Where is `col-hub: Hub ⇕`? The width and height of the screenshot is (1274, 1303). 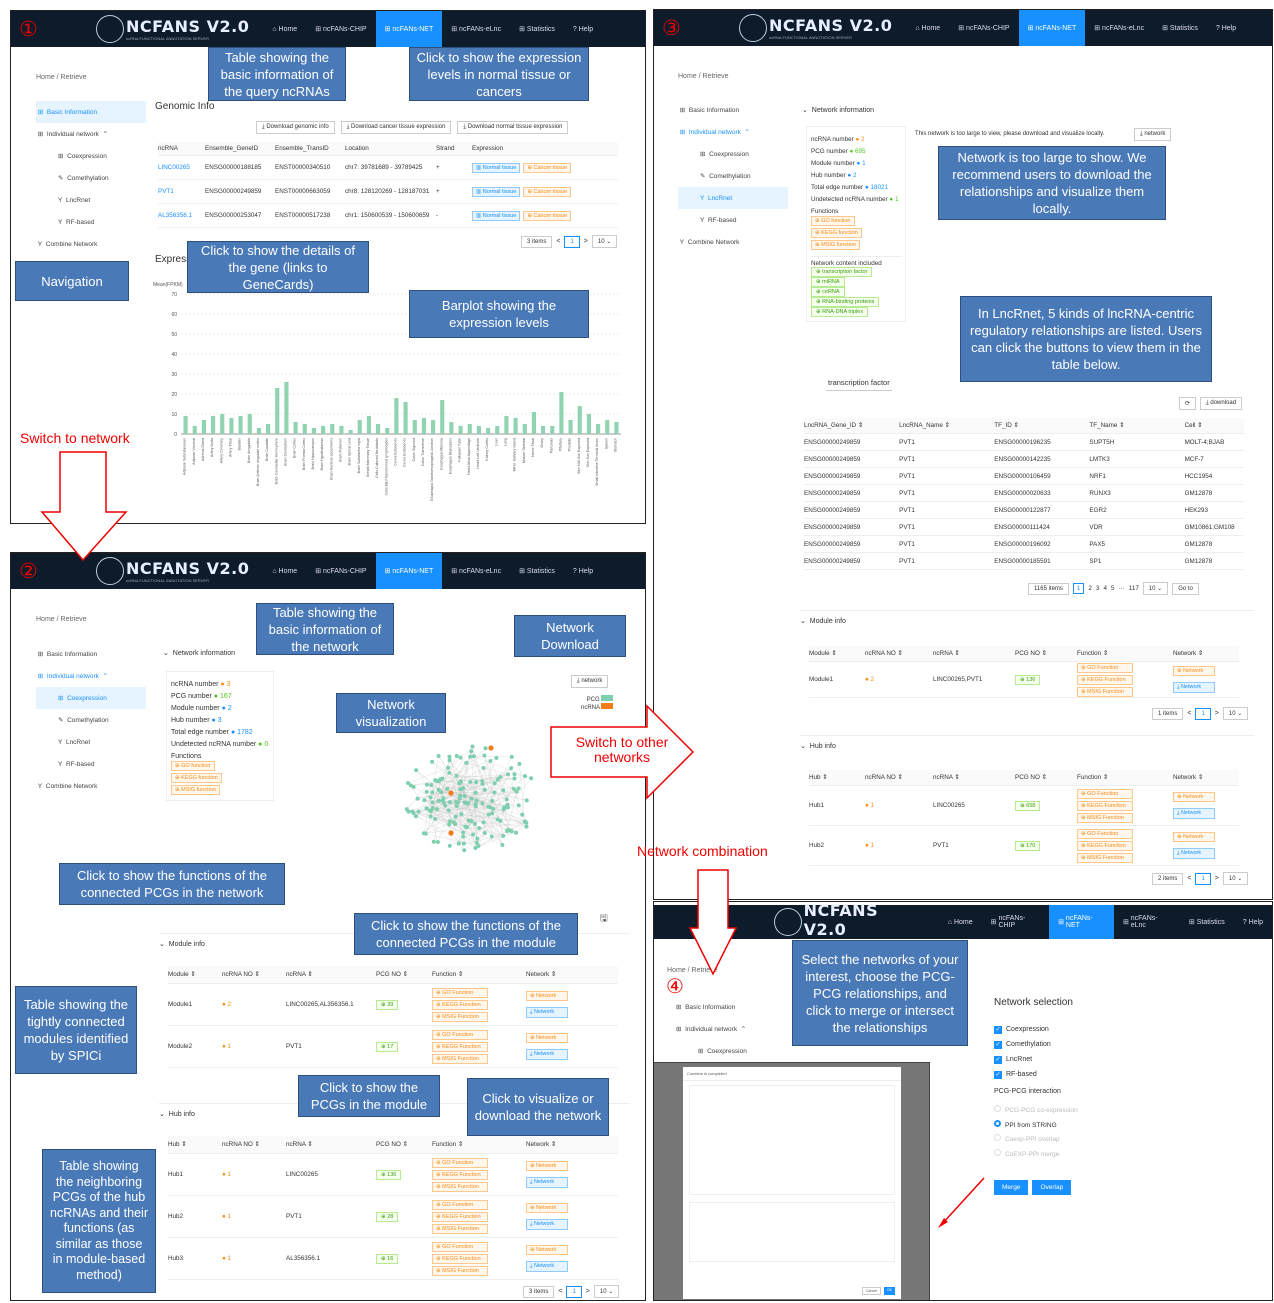
col-hub: Hub ⇕ is located at coordinates (837, 777).